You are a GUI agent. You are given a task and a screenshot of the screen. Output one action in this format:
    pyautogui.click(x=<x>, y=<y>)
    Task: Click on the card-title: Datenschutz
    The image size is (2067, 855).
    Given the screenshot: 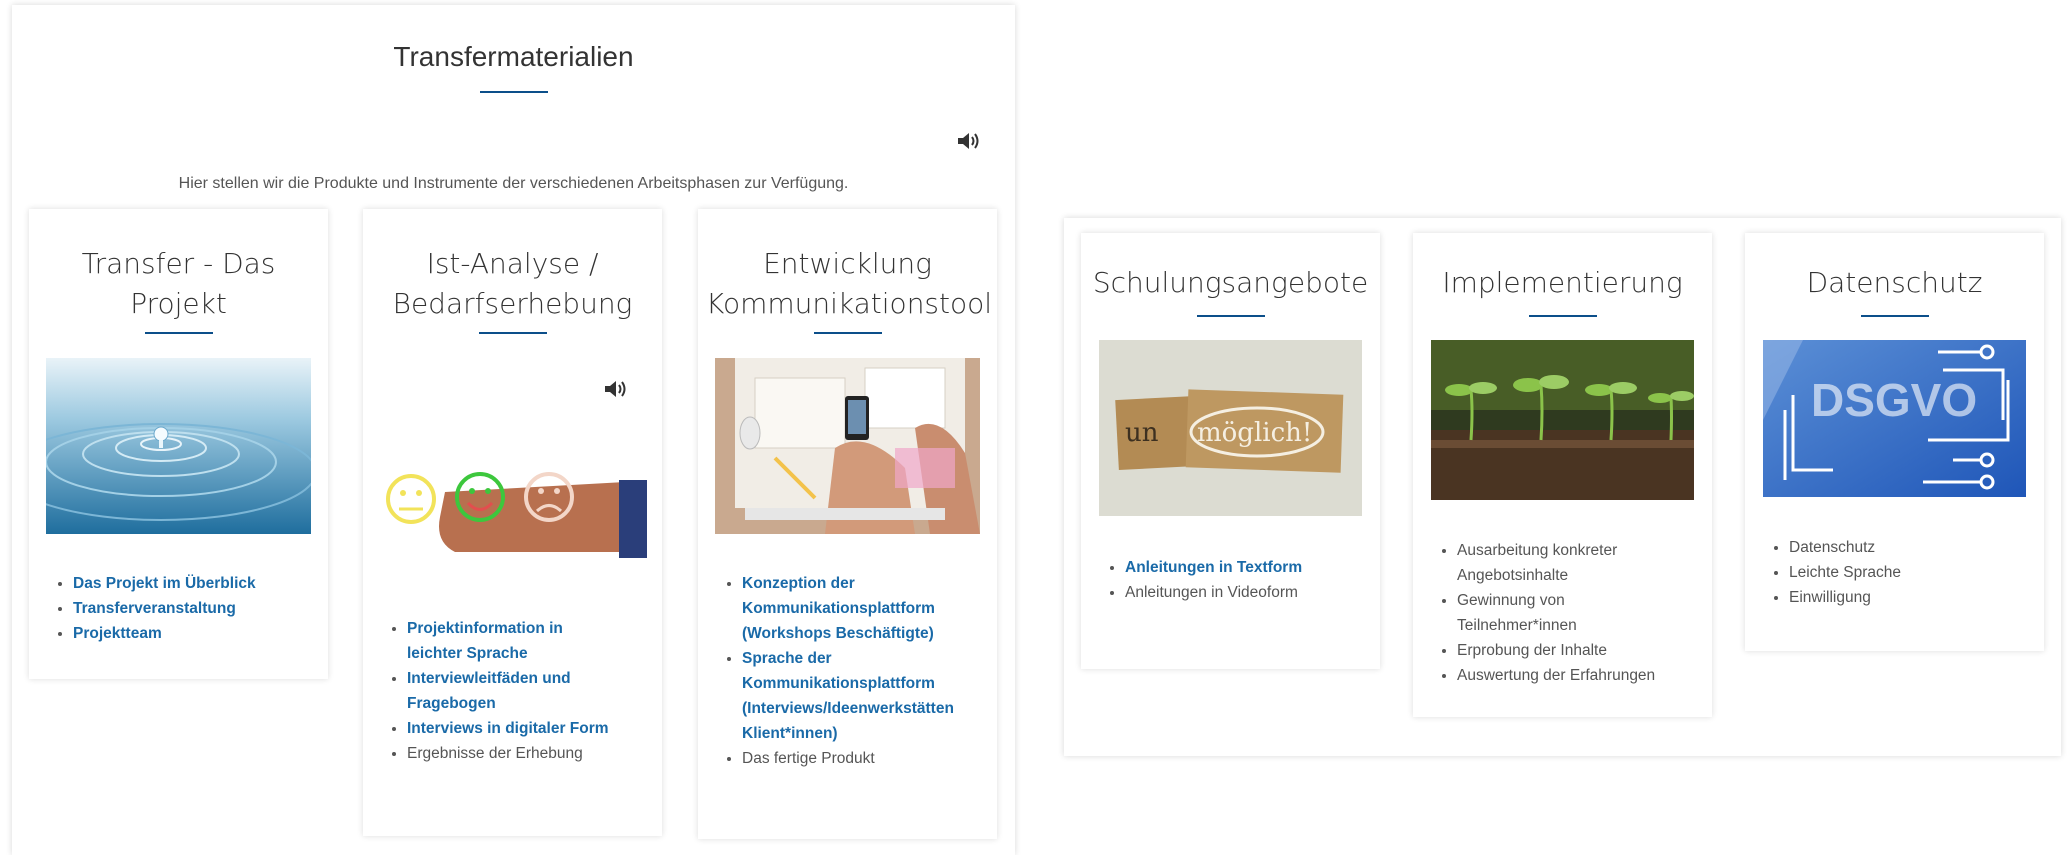 What is the action you would take?
    pyautogui.click(x=1894, y=282)
    